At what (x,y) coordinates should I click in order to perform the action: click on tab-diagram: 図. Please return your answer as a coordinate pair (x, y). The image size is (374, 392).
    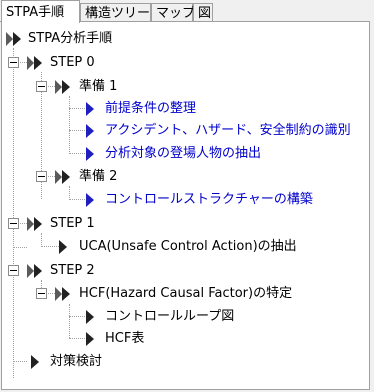
    Looking at the image, I should click on (203, 12).